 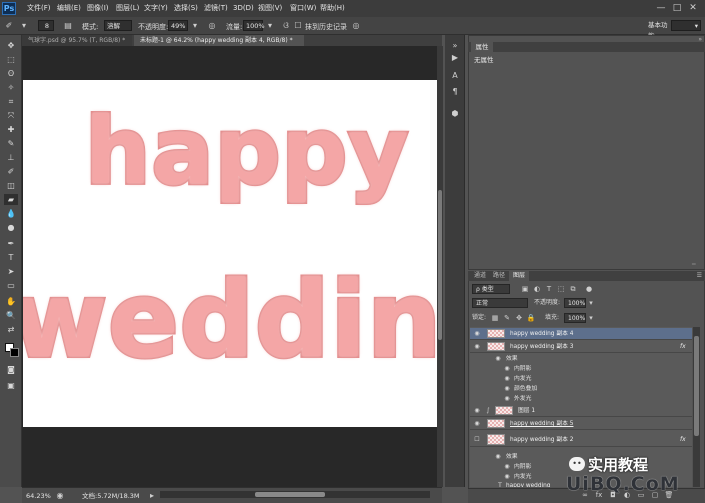 What do you see at coordinates (11, 101) in the screenshot?
I see `crop-tool-icon: ⌗` at bounding box center [11, 101].